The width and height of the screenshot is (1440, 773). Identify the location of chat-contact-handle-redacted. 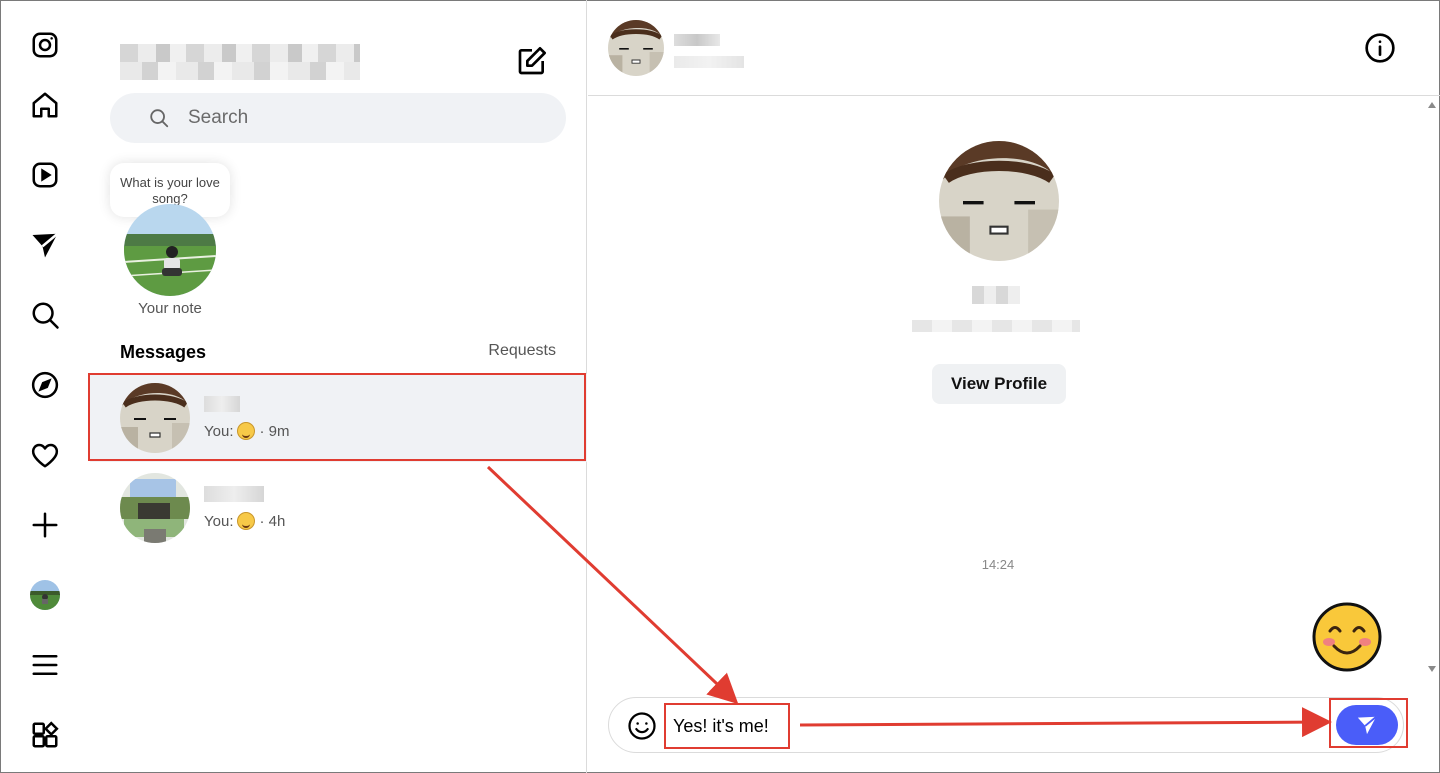
(709, 62).